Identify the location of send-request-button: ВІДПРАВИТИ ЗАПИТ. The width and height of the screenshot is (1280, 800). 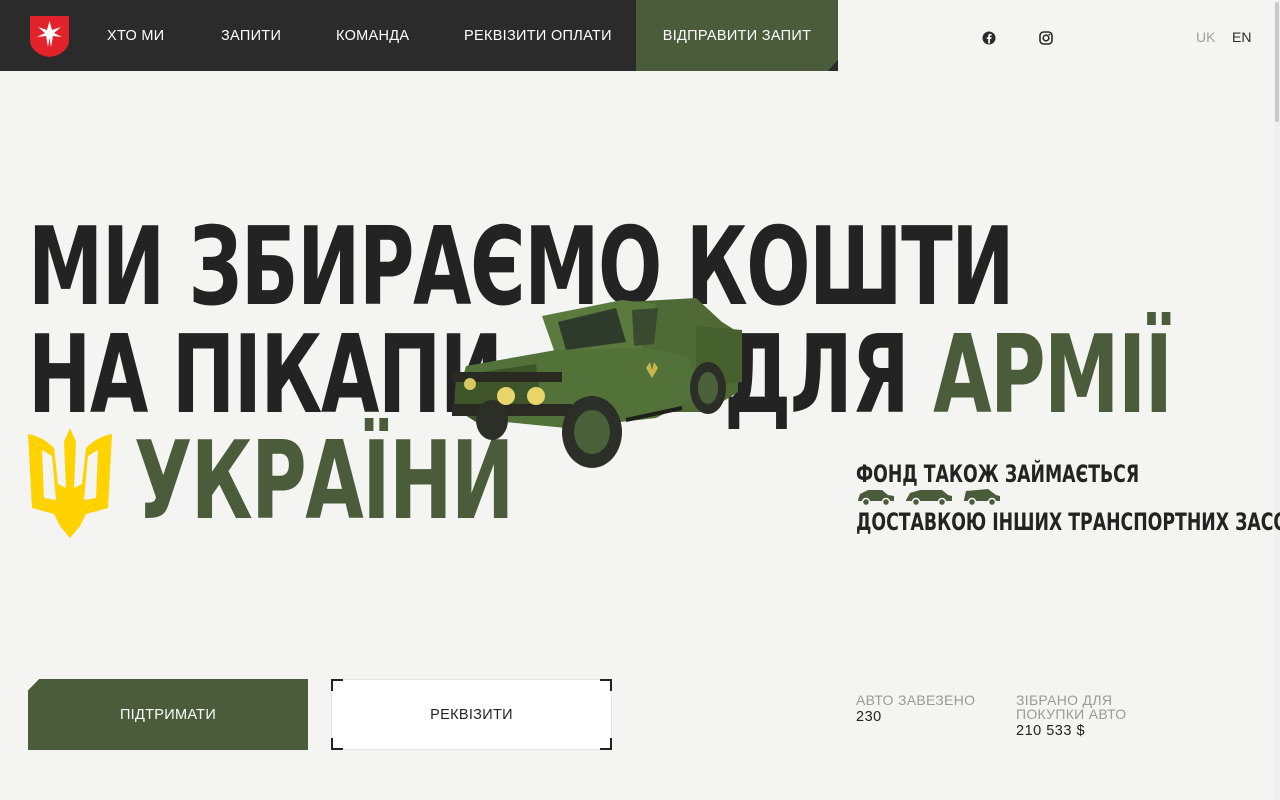
(737, 35).